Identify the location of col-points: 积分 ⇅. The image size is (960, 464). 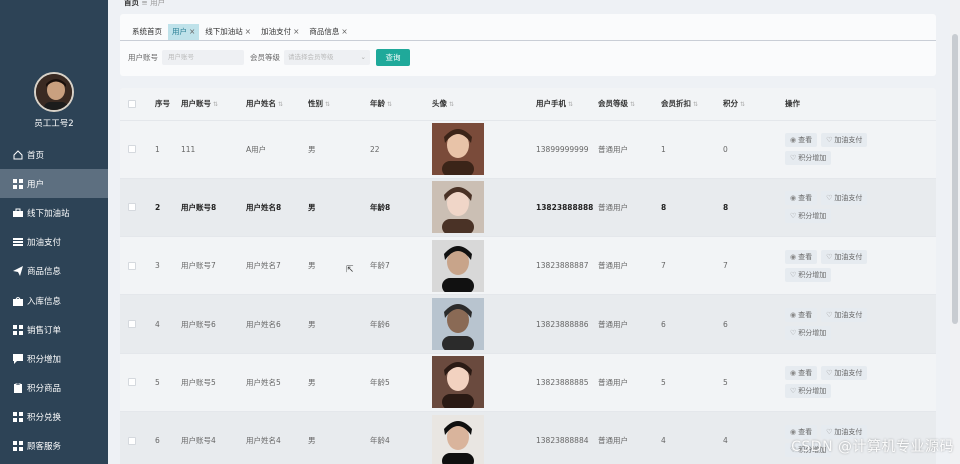
(754, 104).